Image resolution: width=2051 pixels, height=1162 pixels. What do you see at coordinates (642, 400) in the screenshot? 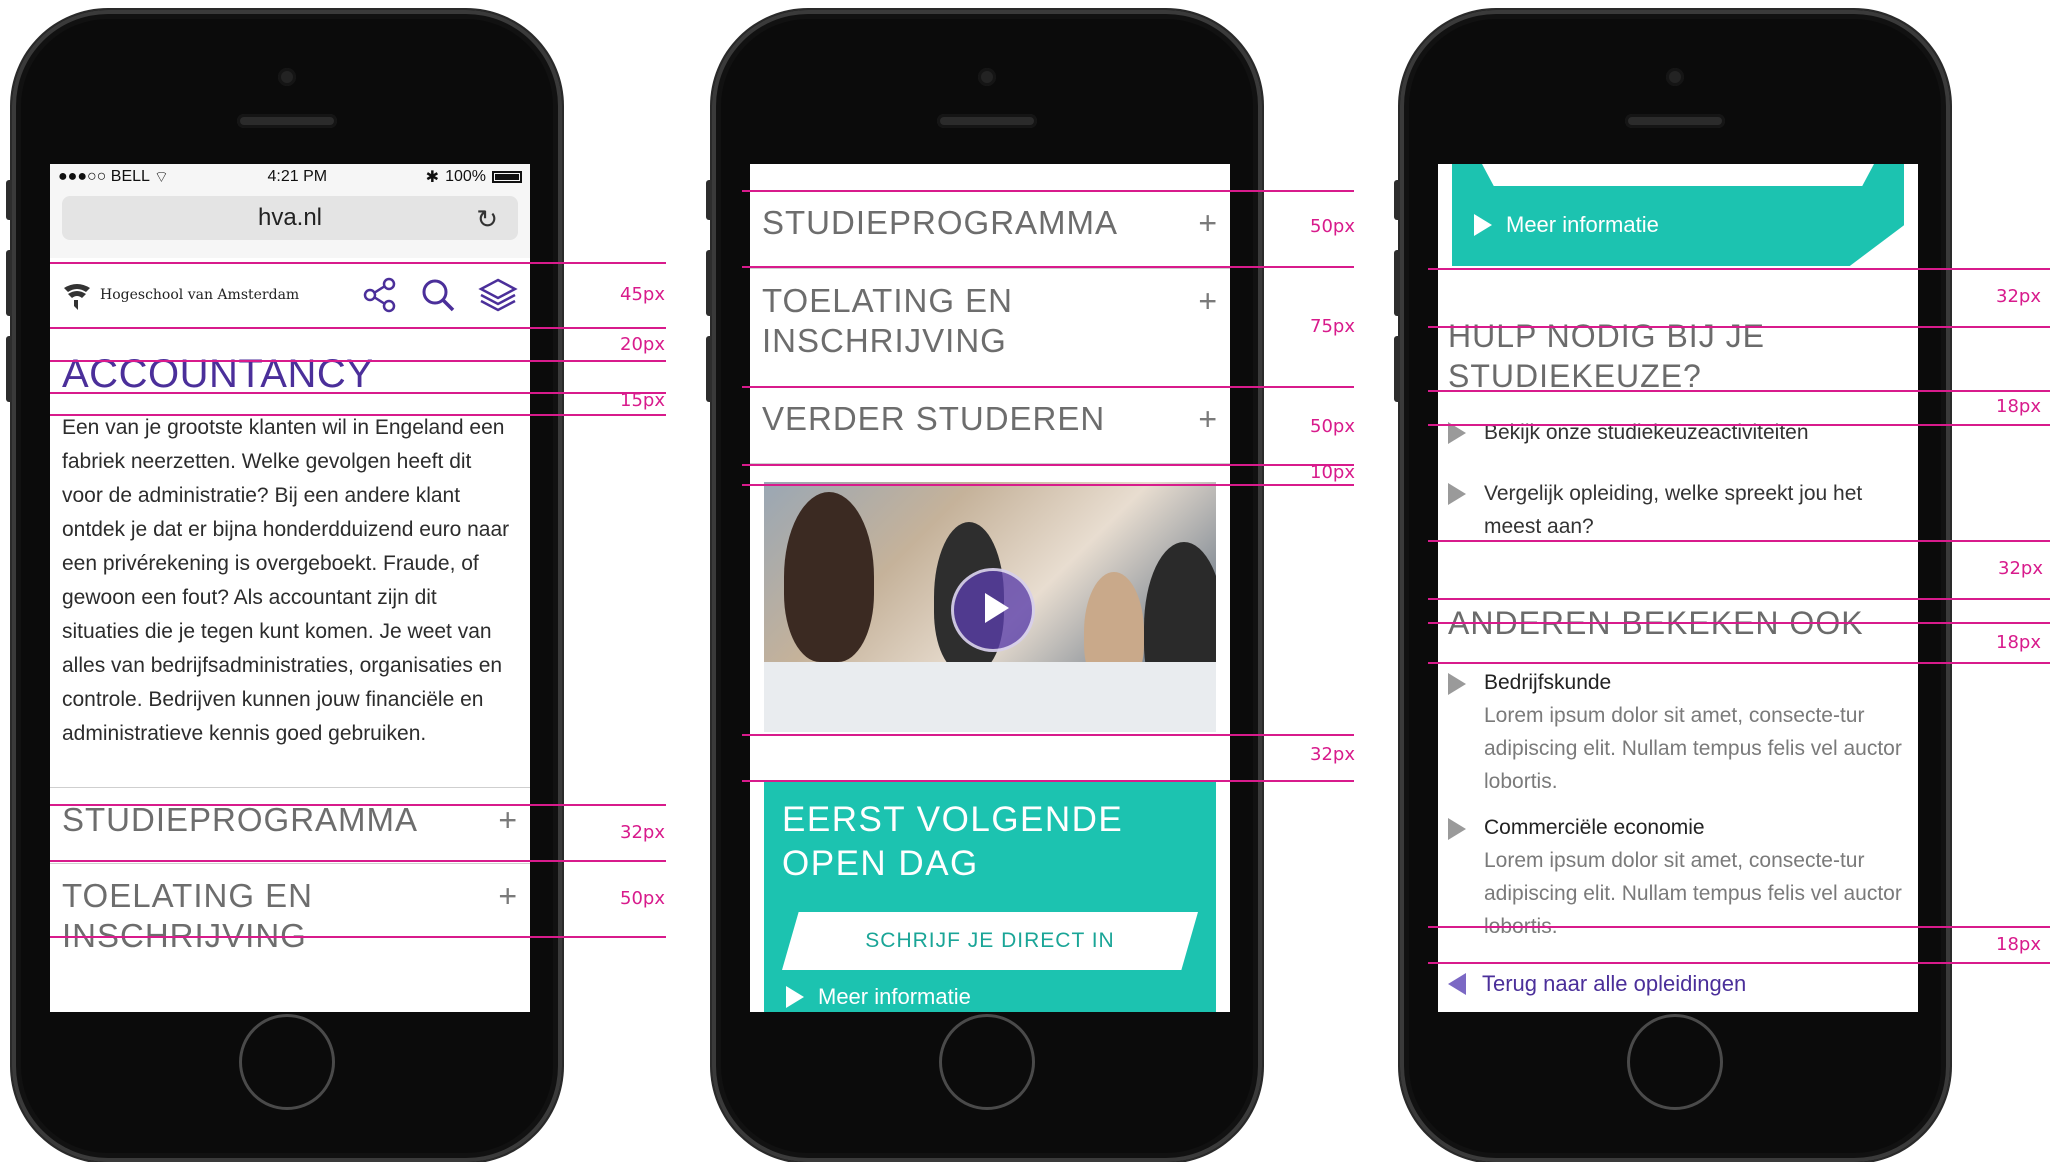
I see `spacing-label: 15px` at bounding box center [642, 400].